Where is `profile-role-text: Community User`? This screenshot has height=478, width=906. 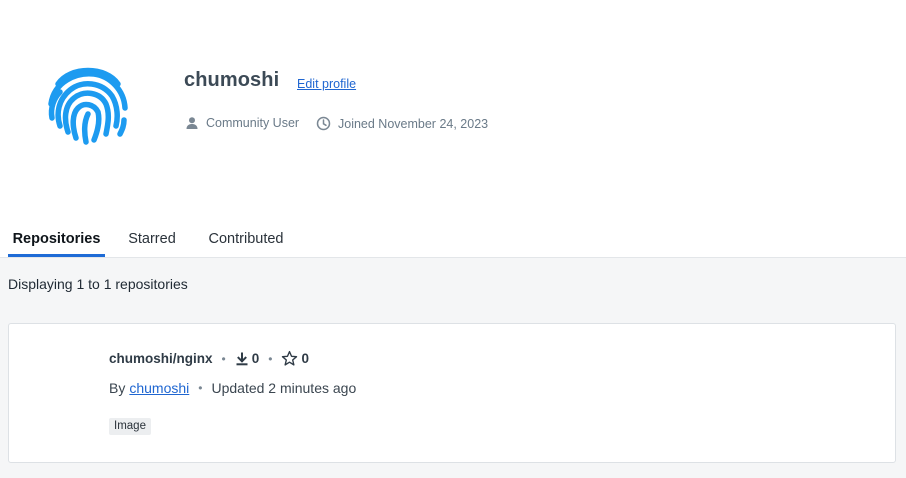 profile-role-text: Community User is located at coordinates (253, 123).